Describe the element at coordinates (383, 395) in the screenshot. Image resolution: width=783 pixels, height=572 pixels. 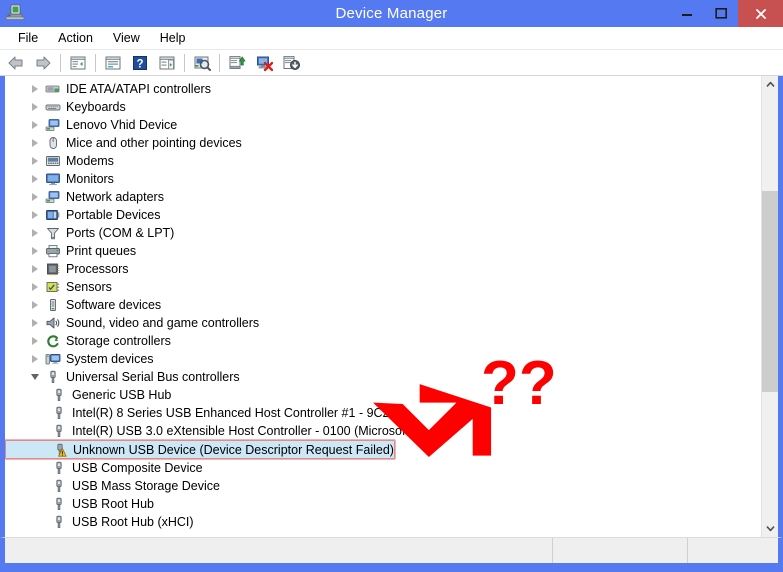
I see `tree-item-generic-usb-hub: Generic USB Hub` at that location.